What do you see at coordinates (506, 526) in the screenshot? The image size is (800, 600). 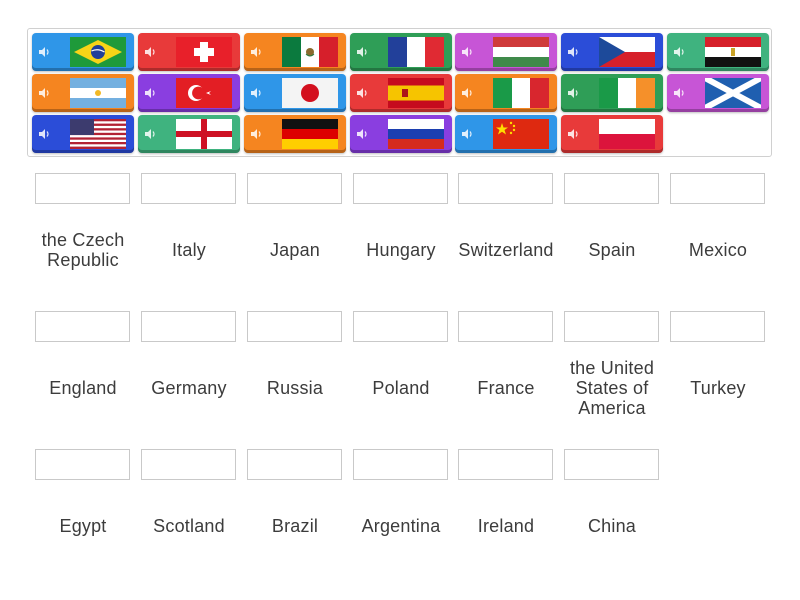 I see `country-label: Ireland` at bounding box center [506, 526].